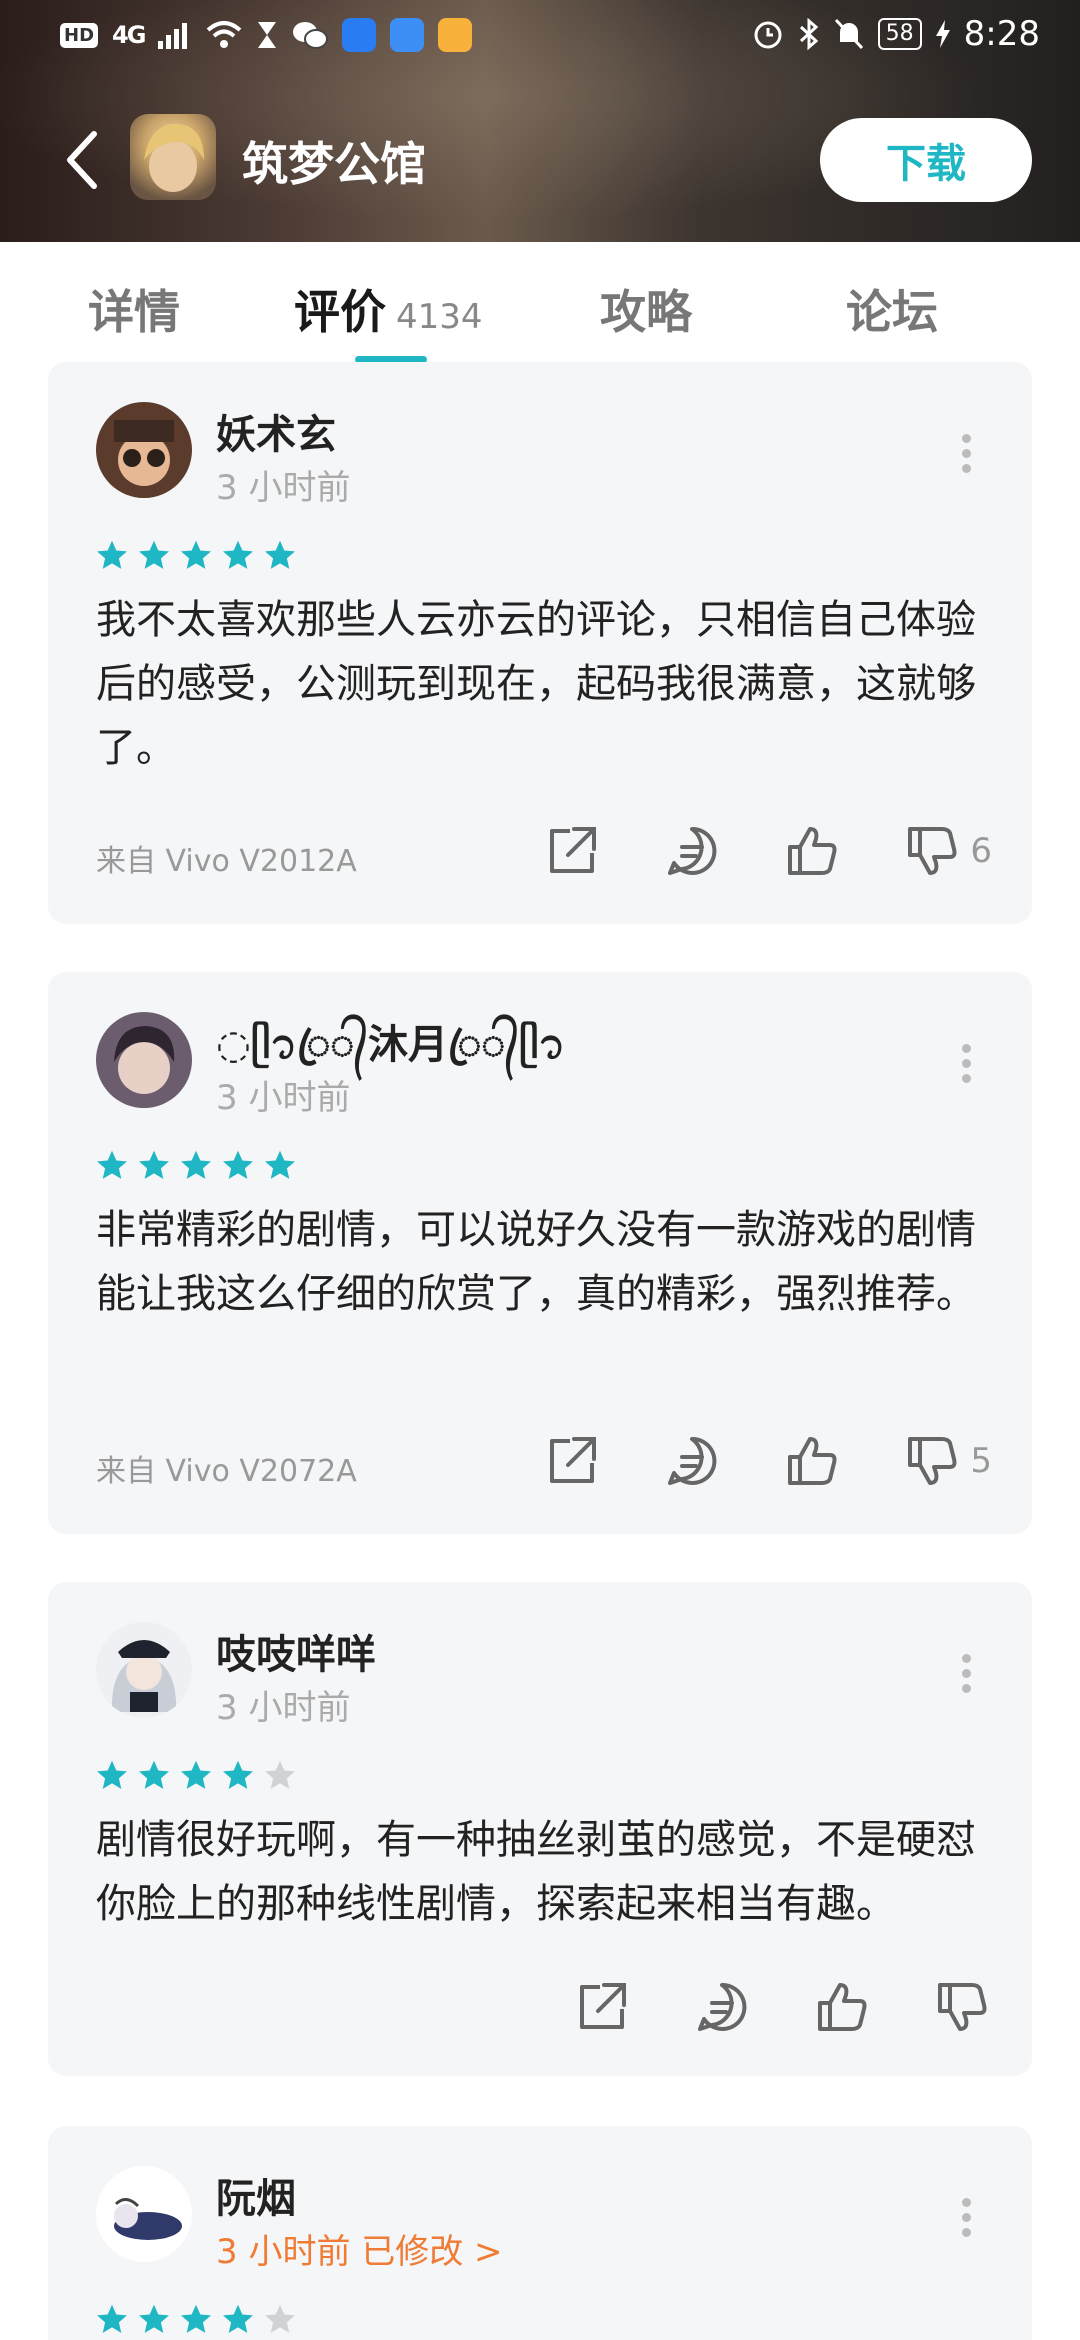  Describe the element at coordinates (808, 34) in the screenshot. I see `bluetooth-icon` at that location.